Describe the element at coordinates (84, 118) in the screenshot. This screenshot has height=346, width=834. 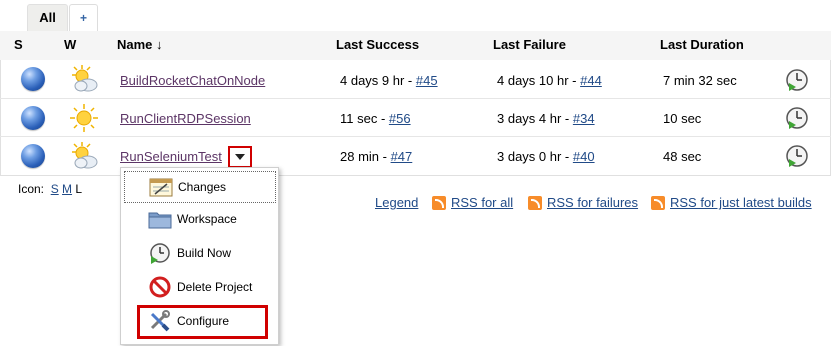
I see `sunny-icon` at that location.